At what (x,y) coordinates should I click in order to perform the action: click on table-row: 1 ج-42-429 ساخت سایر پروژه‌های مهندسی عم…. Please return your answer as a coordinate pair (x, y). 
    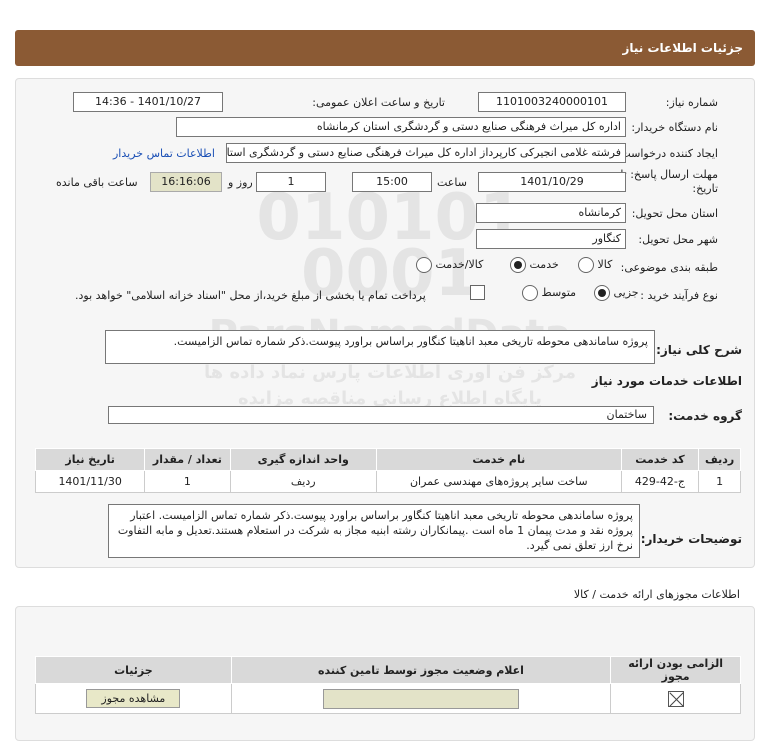
    Looking at the image, I should click on (387, 481).